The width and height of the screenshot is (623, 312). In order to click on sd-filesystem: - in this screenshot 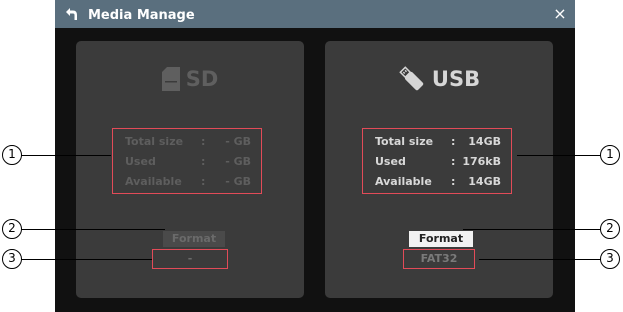, I will do `click(190, 259)`.